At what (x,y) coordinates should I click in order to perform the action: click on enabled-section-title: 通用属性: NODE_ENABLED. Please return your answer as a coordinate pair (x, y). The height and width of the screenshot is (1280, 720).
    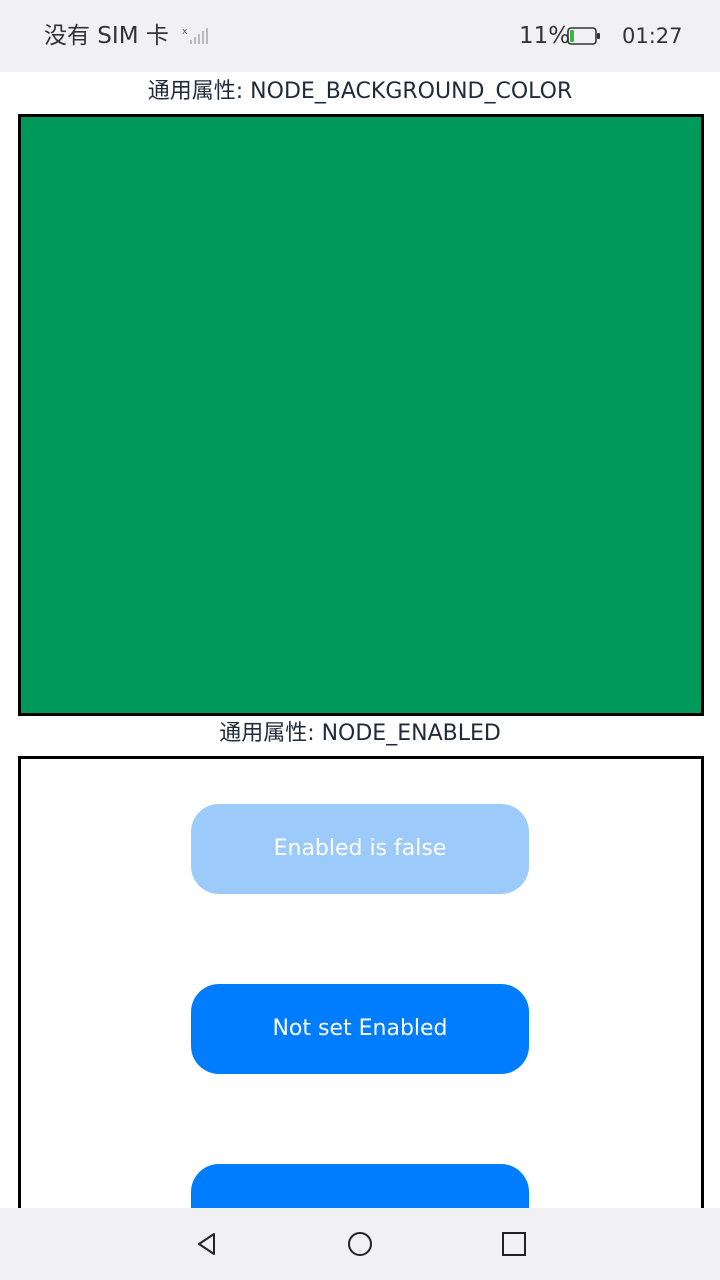
    Looking at the image, I should click on (360, 733).